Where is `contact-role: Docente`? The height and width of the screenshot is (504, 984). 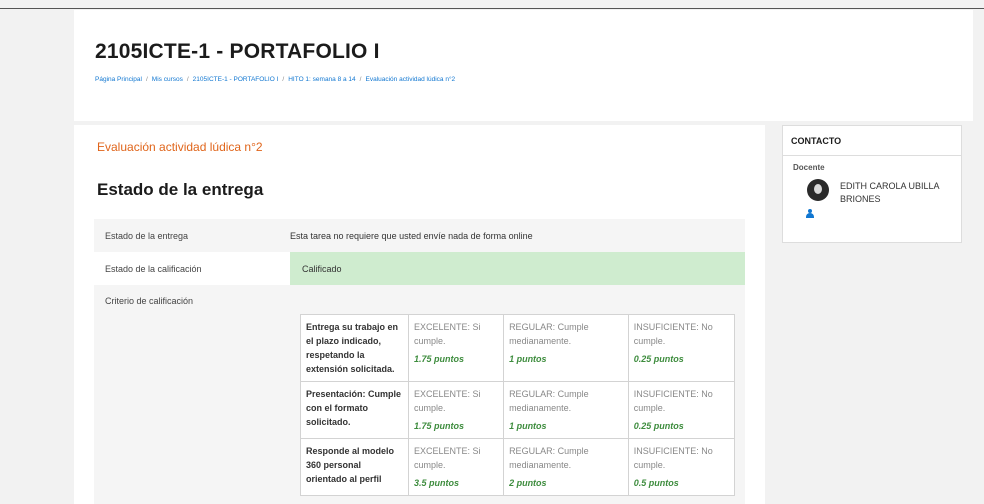 contact-role: Docente is located at coordinates (809, 167).